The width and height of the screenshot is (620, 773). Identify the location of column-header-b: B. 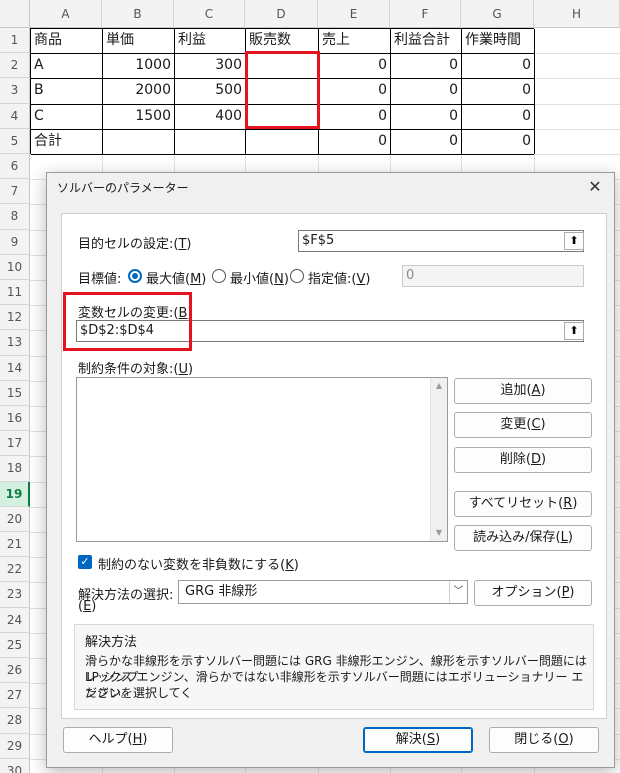
(138, 14).